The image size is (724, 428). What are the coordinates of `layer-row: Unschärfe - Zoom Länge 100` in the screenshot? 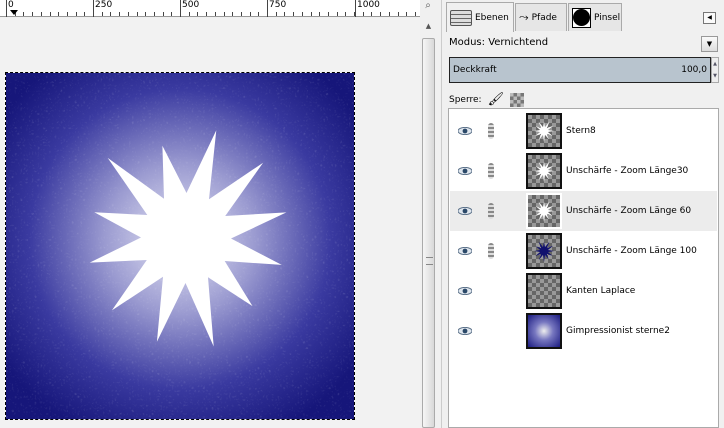 It's located at (583, 251).